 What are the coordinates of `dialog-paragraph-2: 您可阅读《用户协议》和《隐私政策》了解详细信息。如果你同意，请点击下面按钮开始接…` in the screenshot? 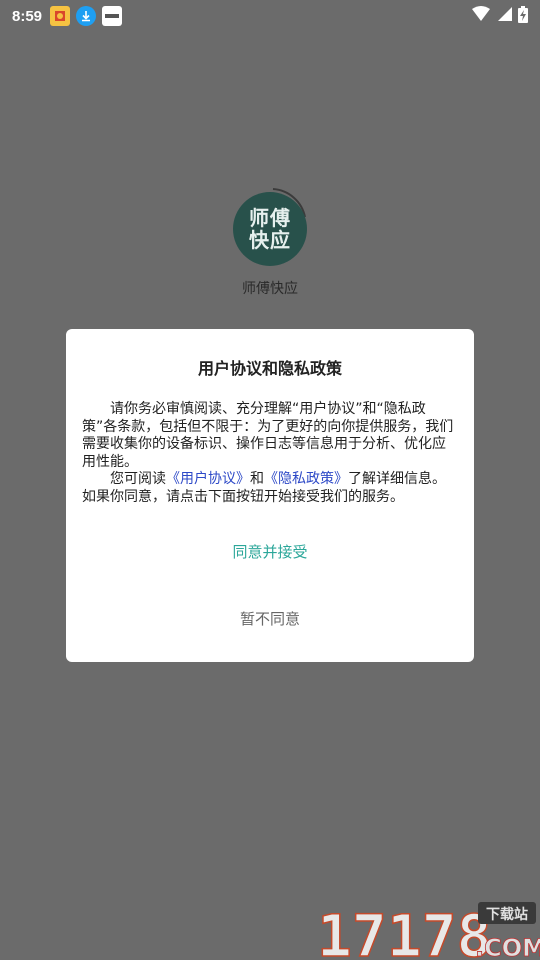 It's located at (270, 488).